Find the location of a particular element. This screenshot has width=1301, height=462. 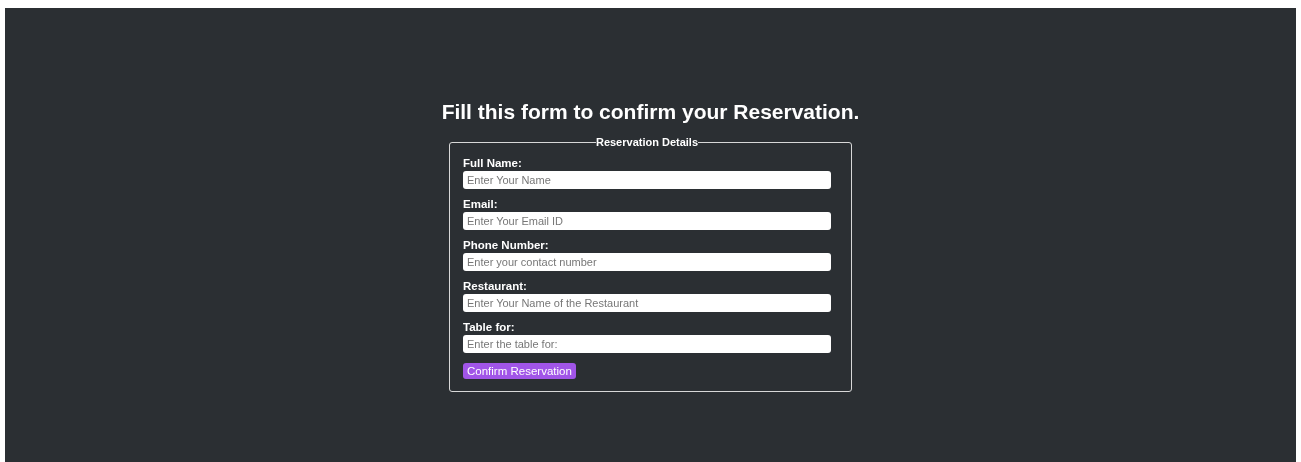

field-label: Full Name: is located at coordinates (493, 163).